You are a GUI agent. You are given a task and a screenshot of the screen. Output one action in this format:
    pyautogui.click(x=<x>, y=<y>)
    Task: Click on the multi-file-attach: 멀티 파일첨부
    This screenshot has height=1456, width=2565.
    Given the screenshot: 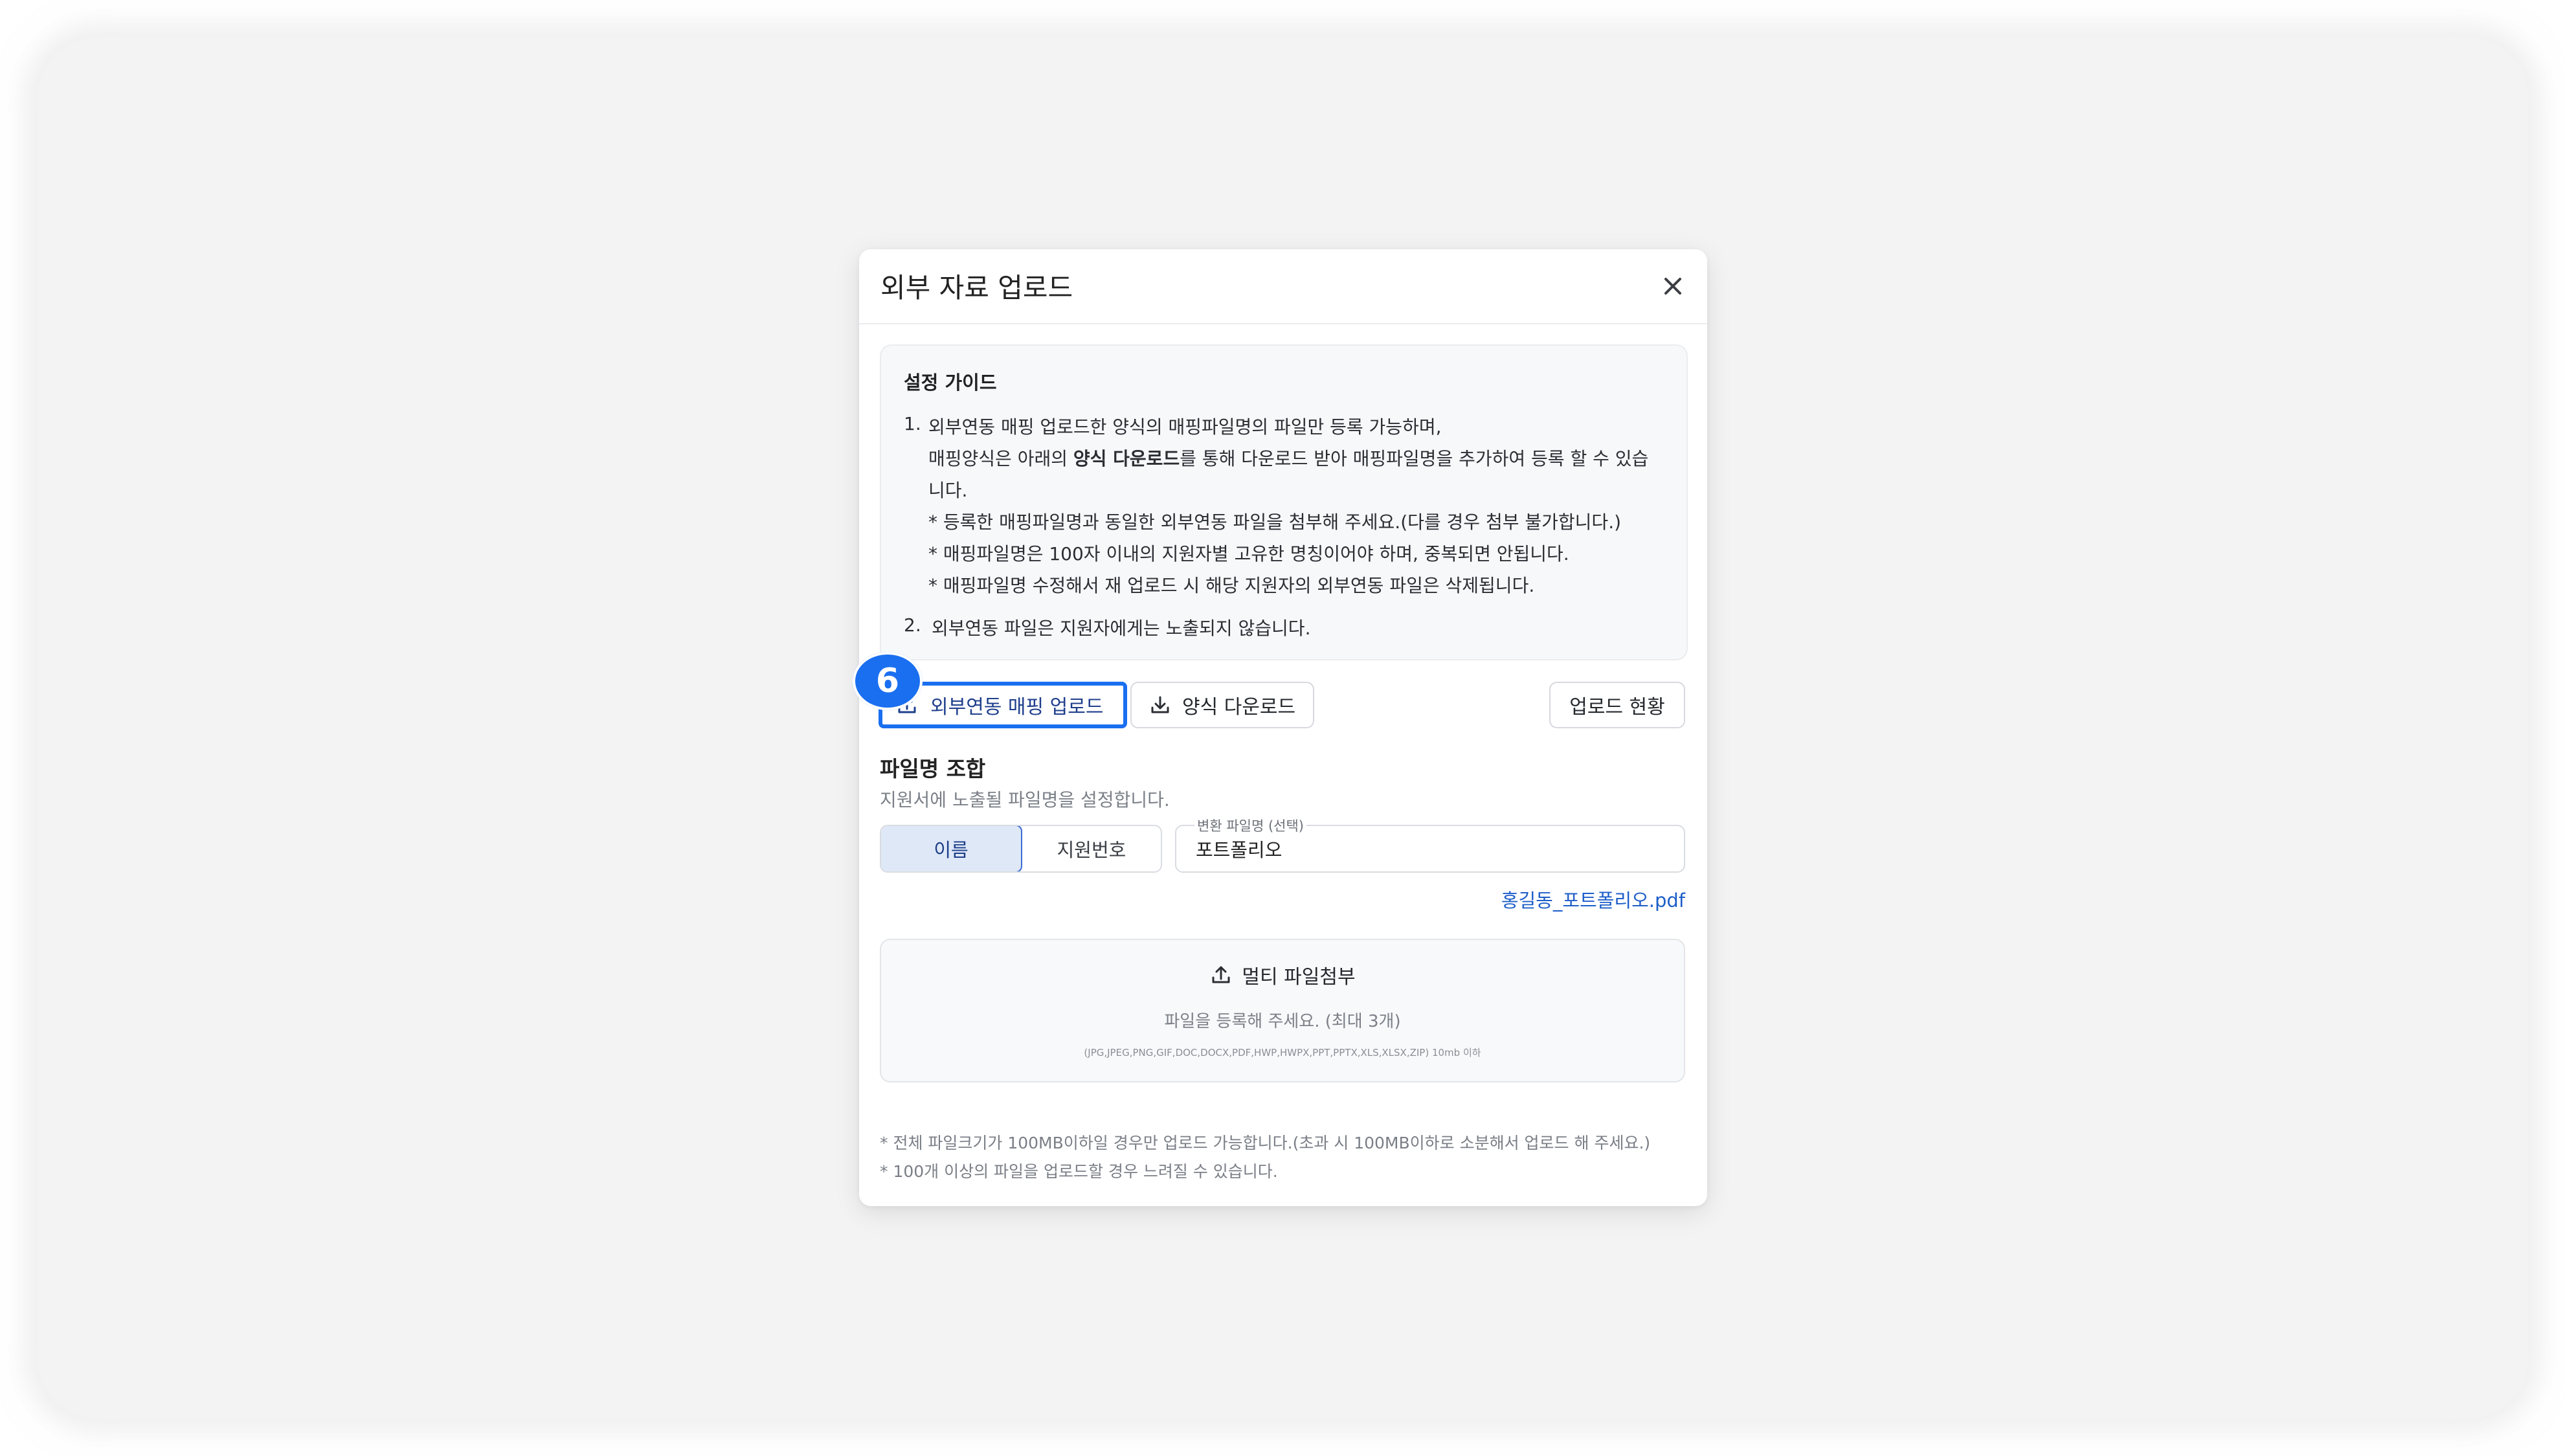 What is the action you would take?
    pyautogui.click(x=1282, y=975)
    